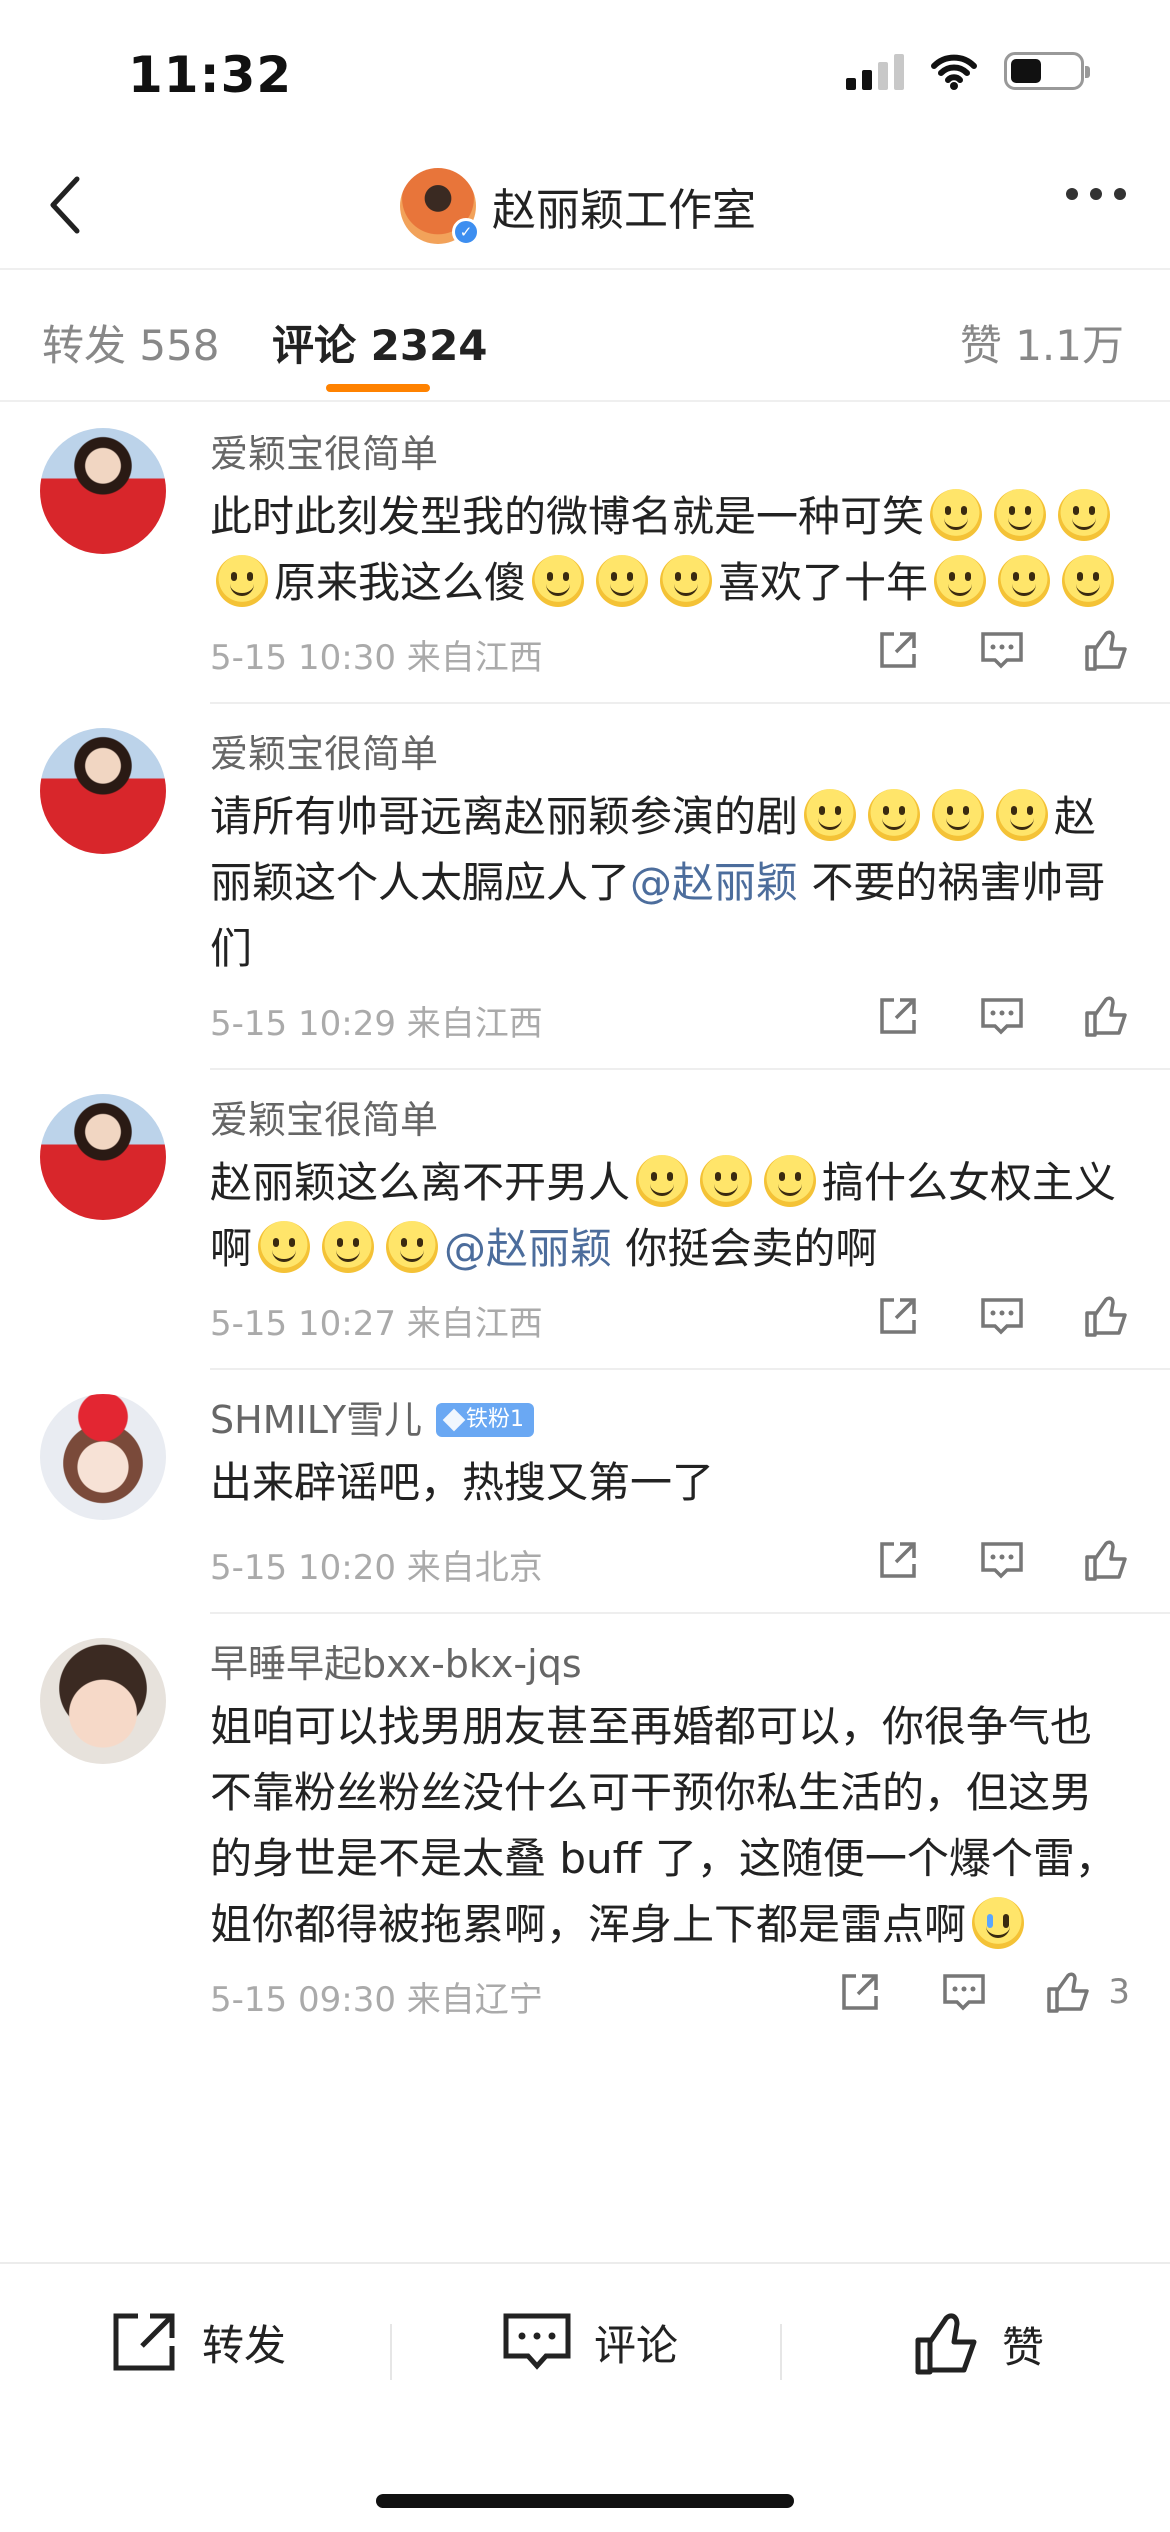 This screenshot has width=1170, height=2532. What do you see at coordinates (590, 2342) in the screenshot?
I see `comment-button: 评论` at bounding box center [590, 2342].